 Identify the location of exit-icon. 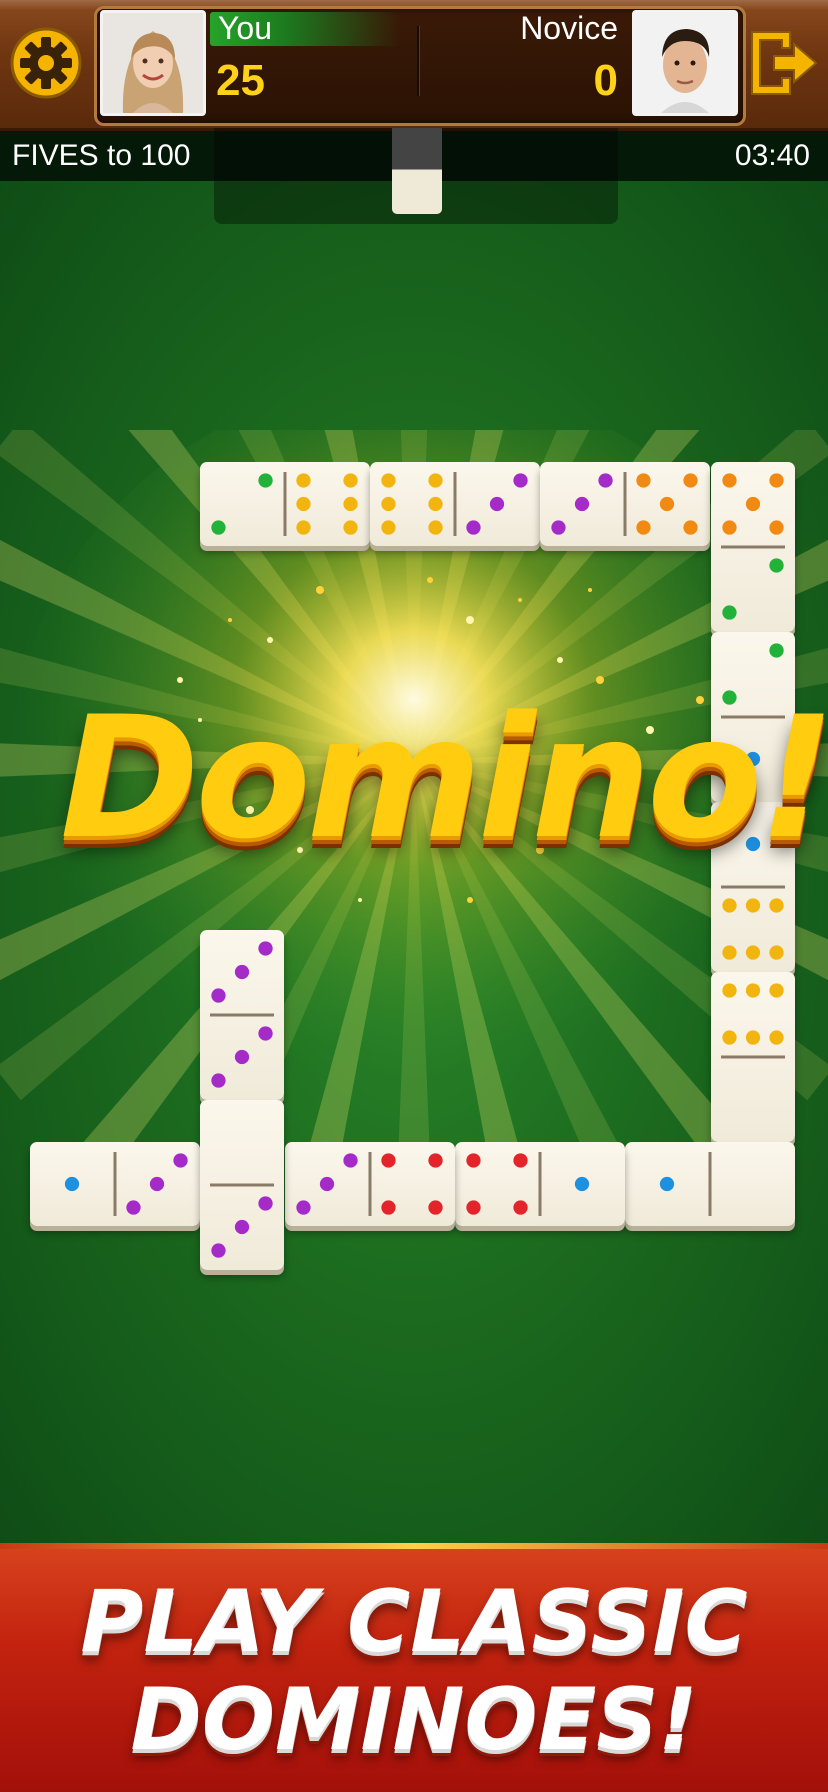
(783, 63).